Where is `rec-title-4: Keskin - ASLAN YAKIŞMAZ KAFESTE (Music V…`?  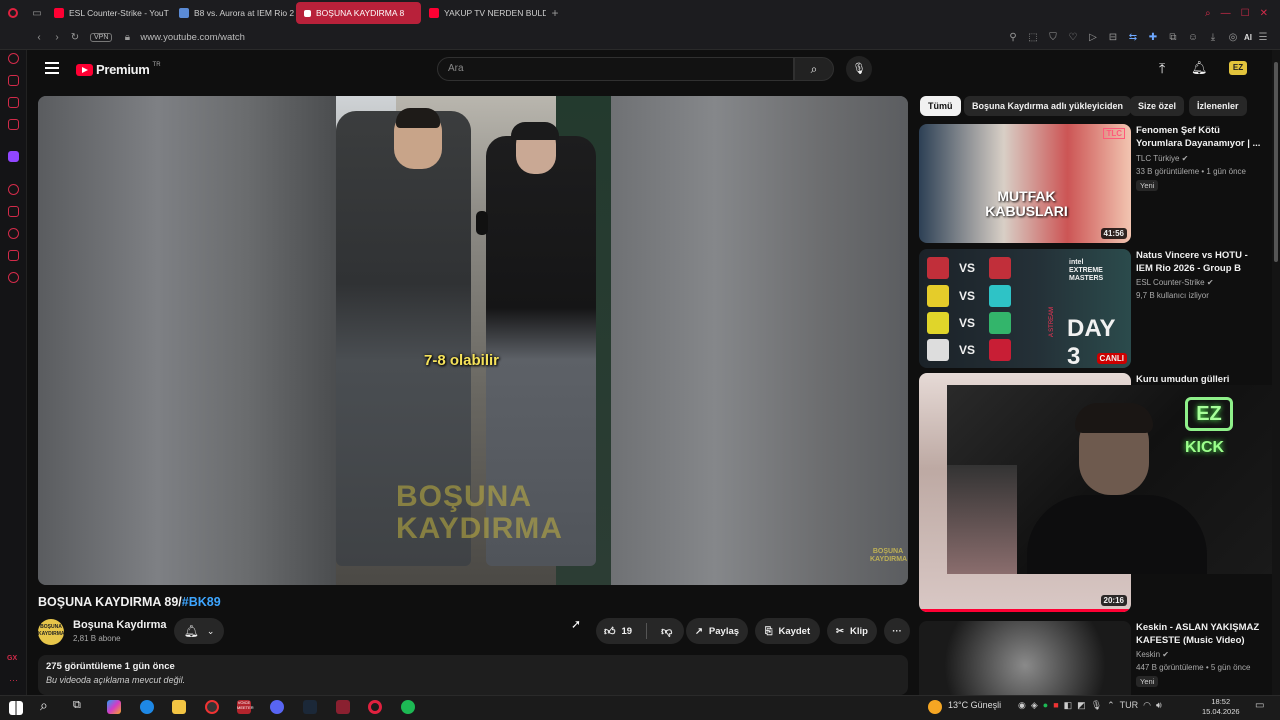 rec-title-4: Keskin - ASLAN YAKIŞMAZ KAFESTE (Music V… is located at coordinates (1201, 634).